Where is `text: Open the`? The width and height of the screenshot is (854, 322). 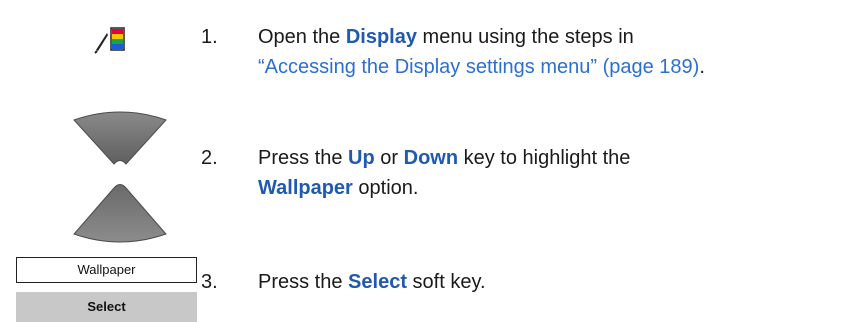 text: Open the is located at coordinates (302, 37).